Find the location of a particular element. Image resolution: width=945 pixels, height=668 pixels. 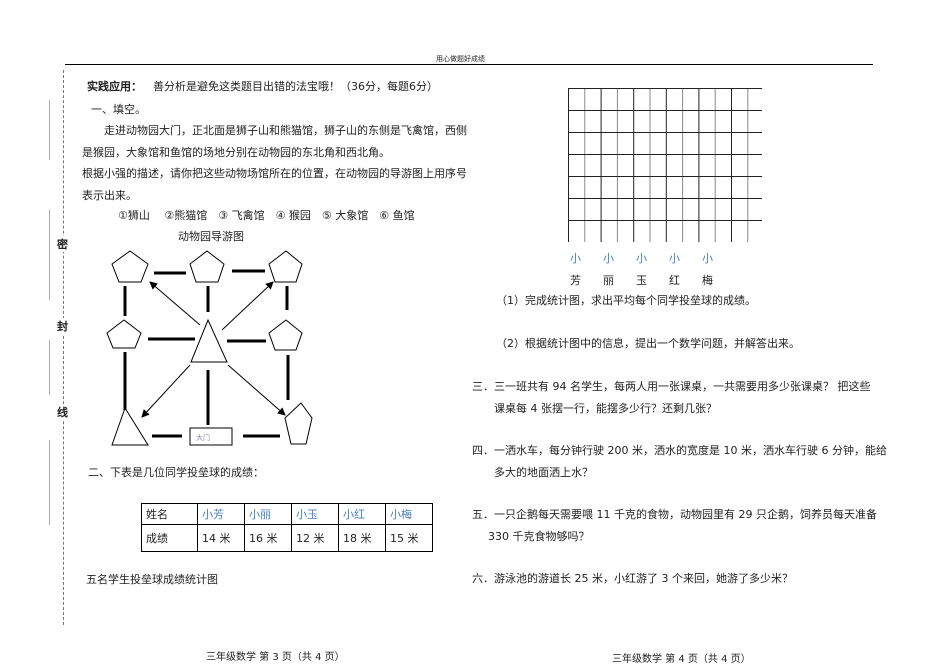

pentagon-e is located at coordinates (285, 335).